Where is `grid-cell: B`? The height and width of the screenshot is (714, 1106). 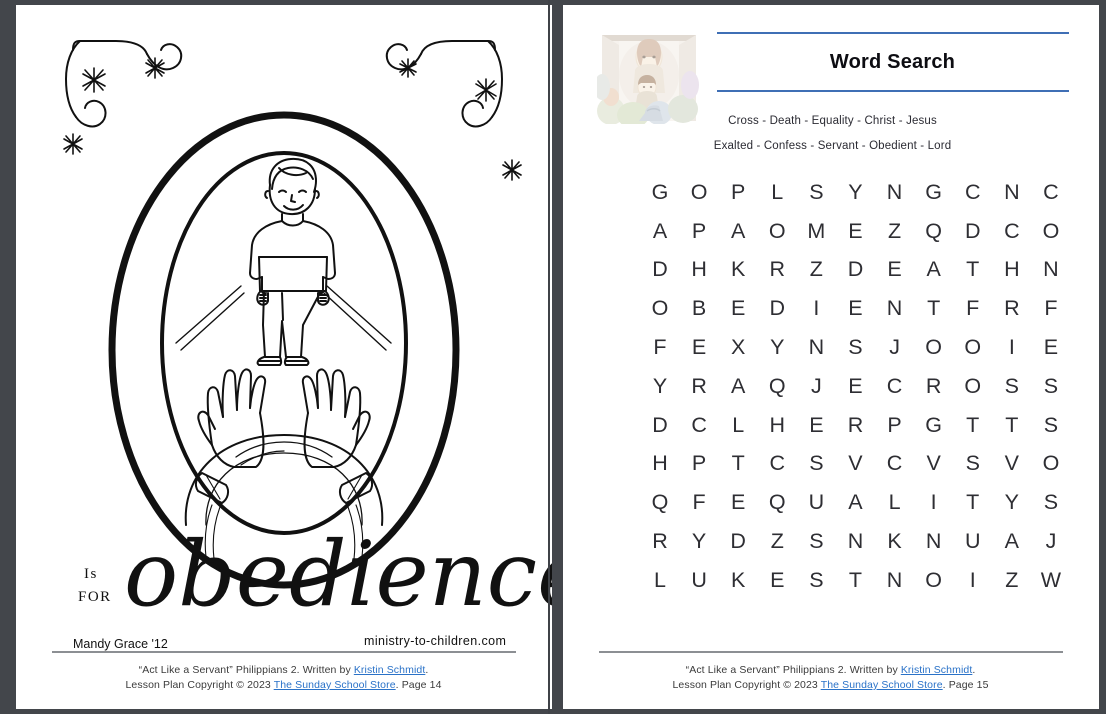
grid-cell: B is located at coordinates (699, 308).